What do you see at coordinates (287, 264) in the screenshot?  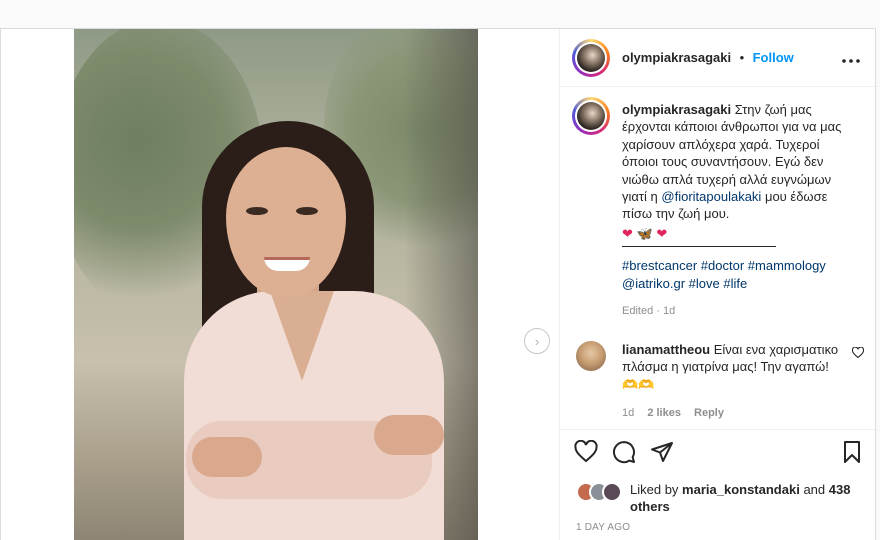 I see `person-smile` at bounding box center [287, 264].